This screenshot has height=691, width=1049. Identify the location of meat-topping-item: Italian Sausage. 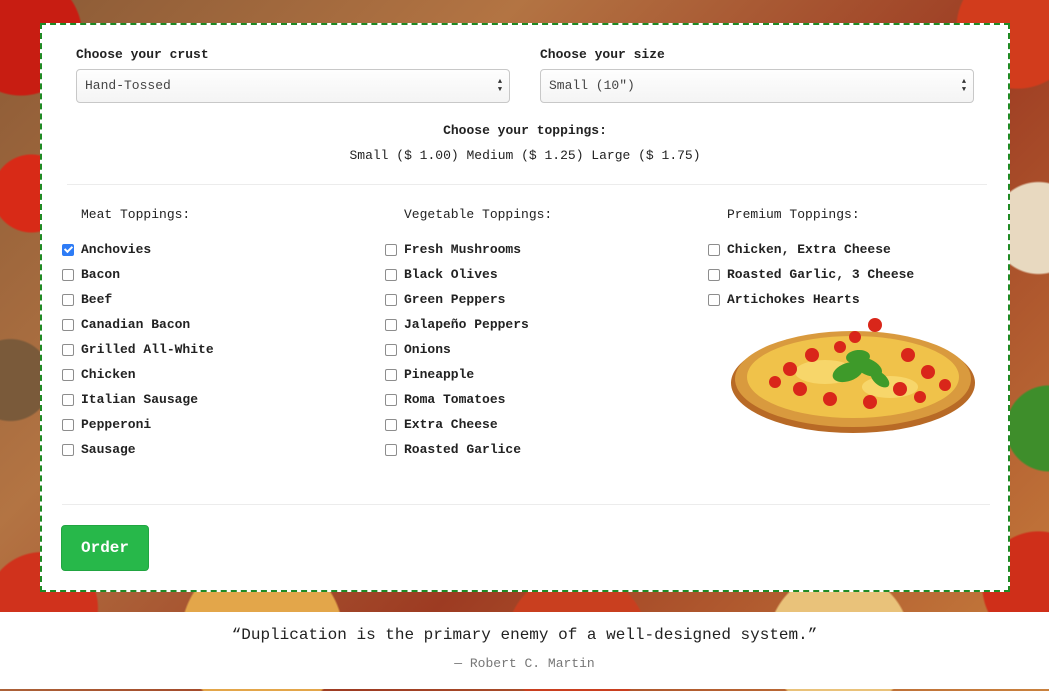
(222, 399).